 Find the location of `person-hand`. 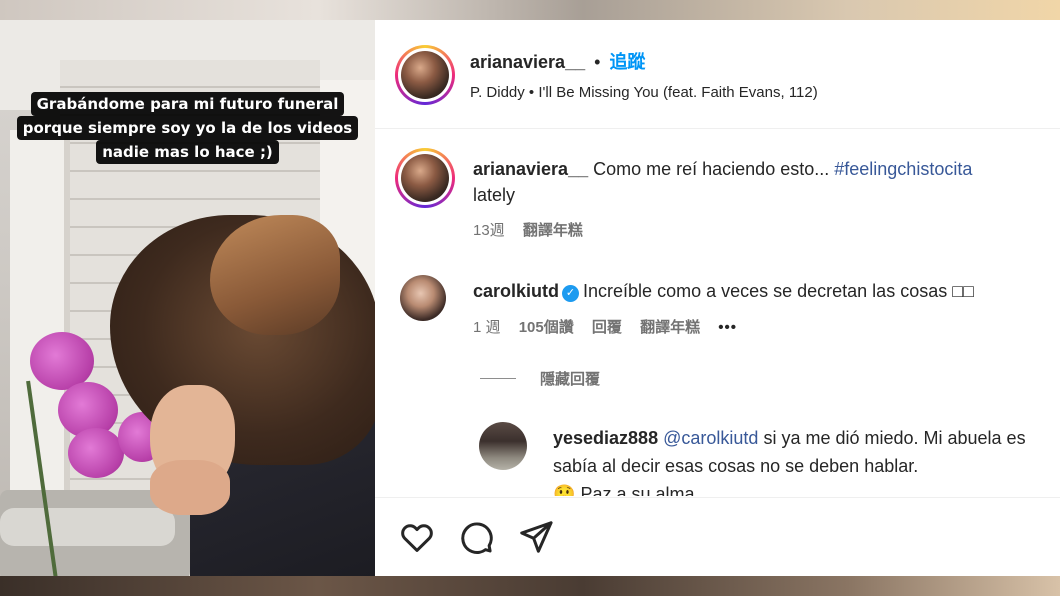

person-hand is located at coordinates (190, 487).